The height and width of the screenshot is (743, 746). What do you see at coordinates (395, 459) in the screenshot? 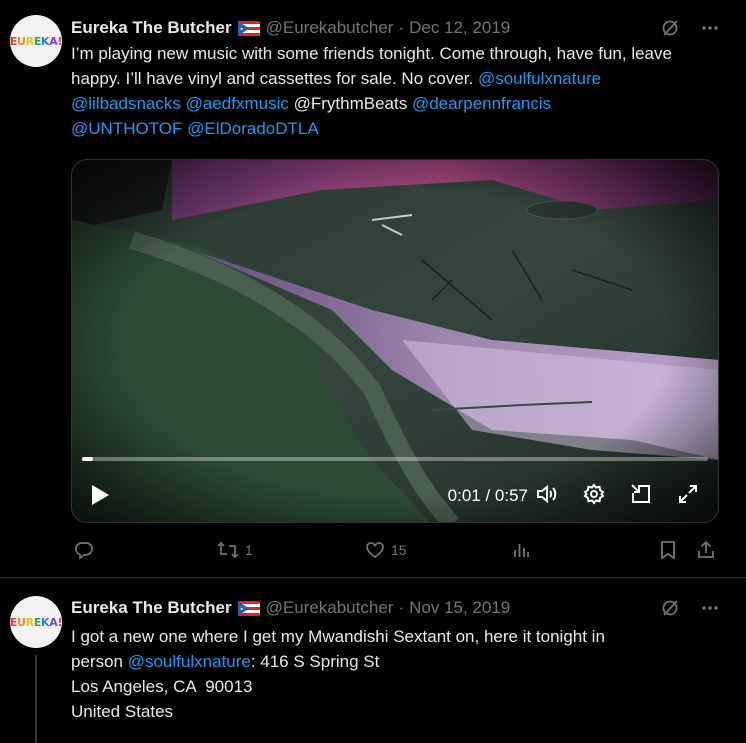
I see `video-progress-bar` at bounding box center [395, 459].